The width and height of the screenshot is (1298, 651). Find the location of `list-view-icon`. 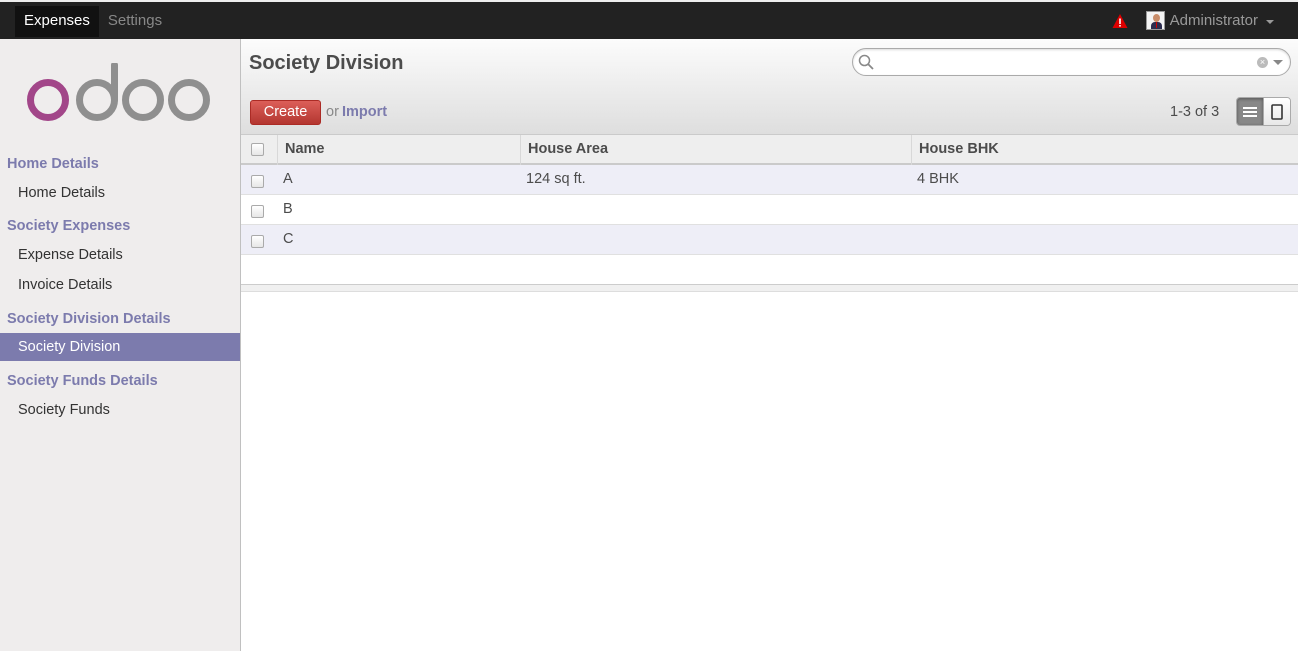

list-view-icon is located at coordinates (1250, 111).